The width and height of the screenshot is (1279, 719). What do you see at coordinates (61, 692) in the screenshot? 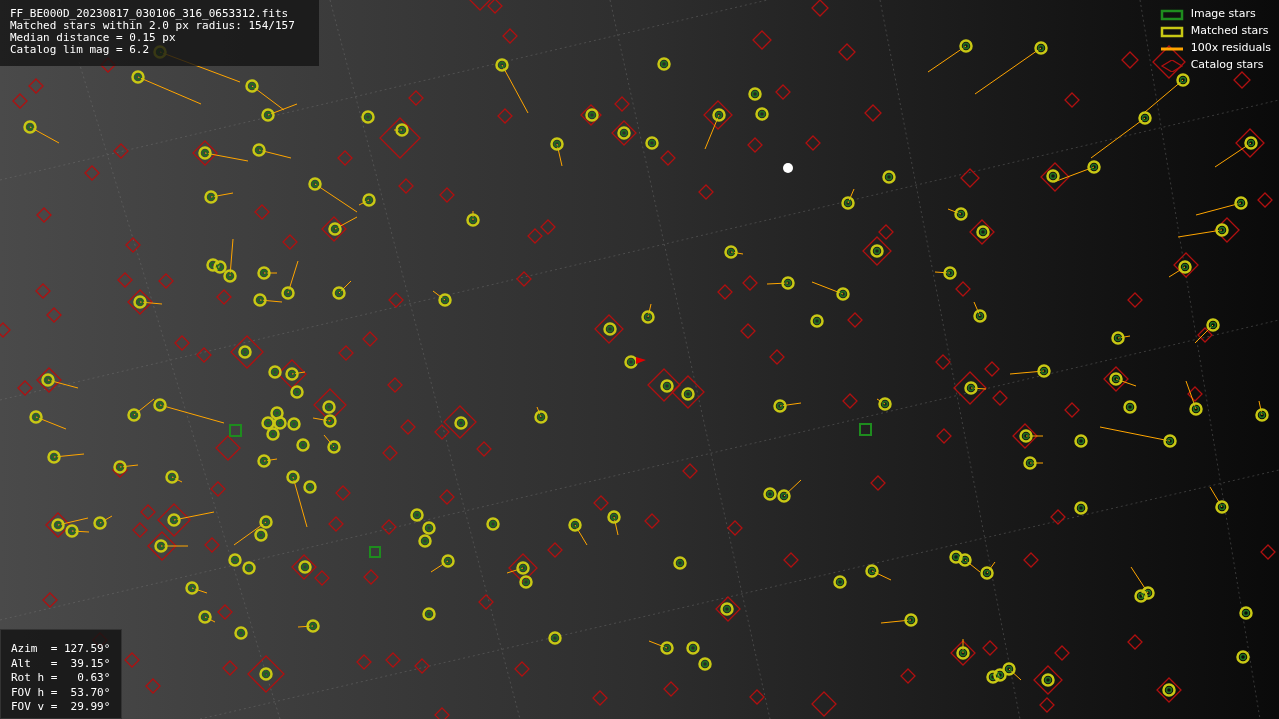
I see `pointing-text: FOV h = 53.70°` at bounding box center [61, 692].